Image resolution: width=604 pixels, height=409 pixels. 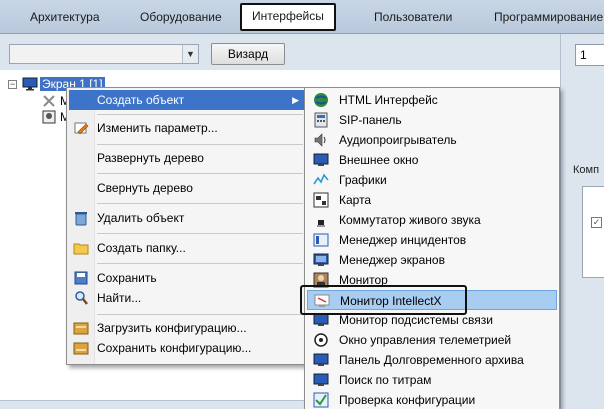 What do you see at coordinates (432, 200) in the screenshot?
I see `submenu-item-map: Карта` at bounding box center [432, 200].